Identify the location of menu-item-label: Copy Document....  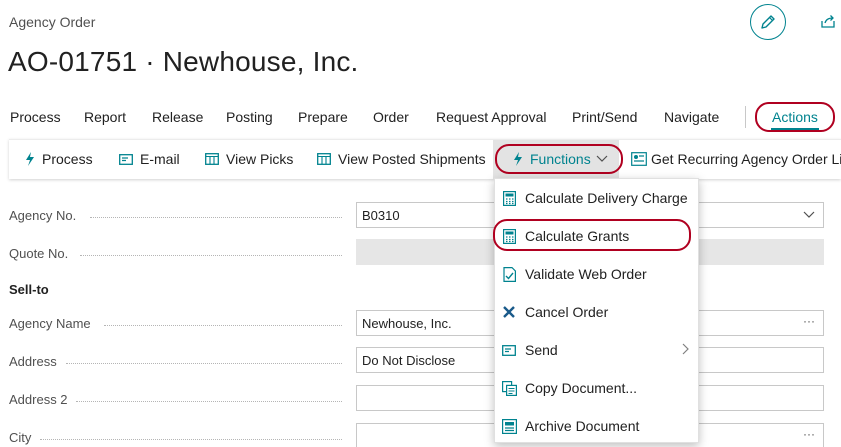
(581, 388).